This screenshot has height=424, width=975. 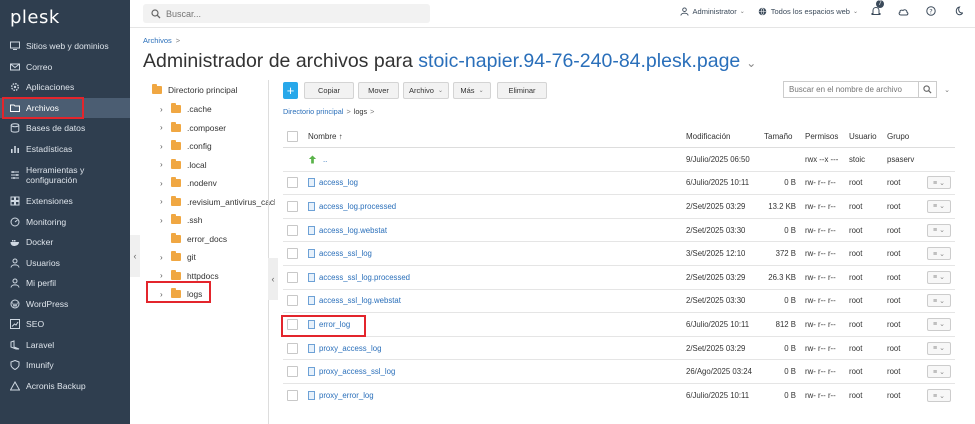 I want to click on global-search, so click(x=286, y=13).